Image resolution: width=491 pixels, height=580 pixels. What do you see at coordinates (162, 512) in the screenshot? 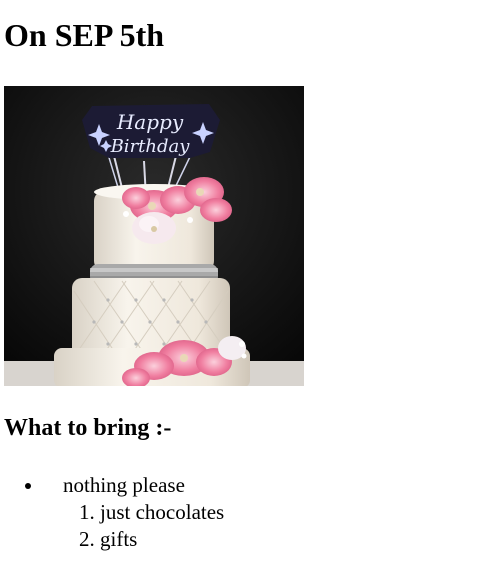
I see `sub-list-item-label: just chocolates` at bounding box center [162, 512].